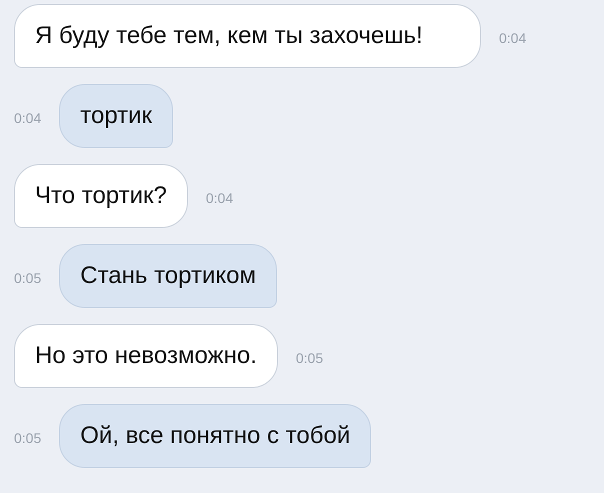 The height and width of the screenshot is (493, 604). I want to click on received-message: Но это невозможно., so click(146, 356).